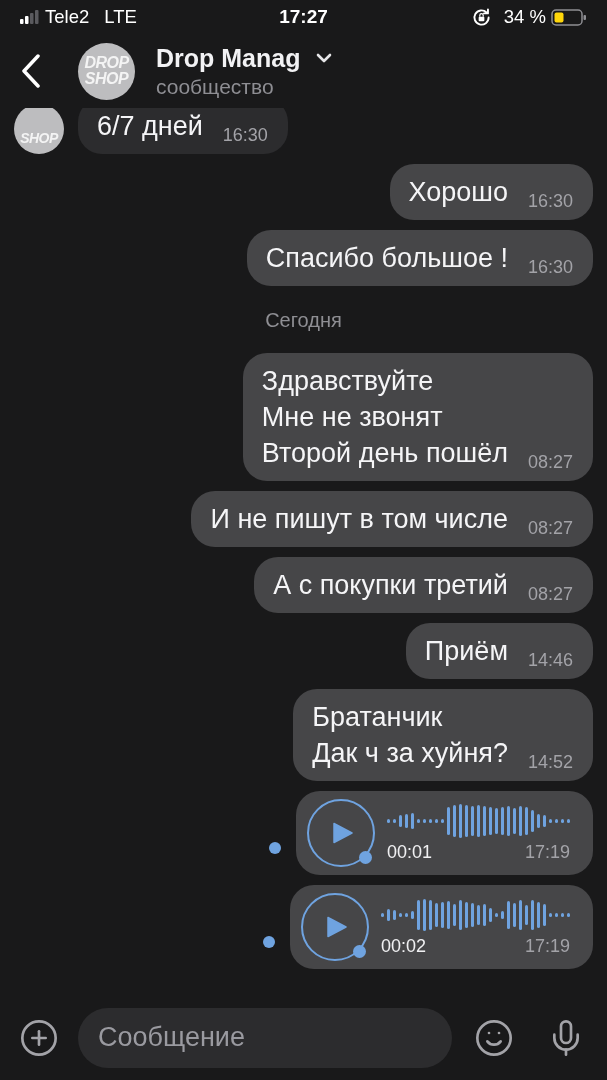 The width and height of the screenshot is (607, 1080). I want to click on rotation-lock-icon, so click(481, 17).